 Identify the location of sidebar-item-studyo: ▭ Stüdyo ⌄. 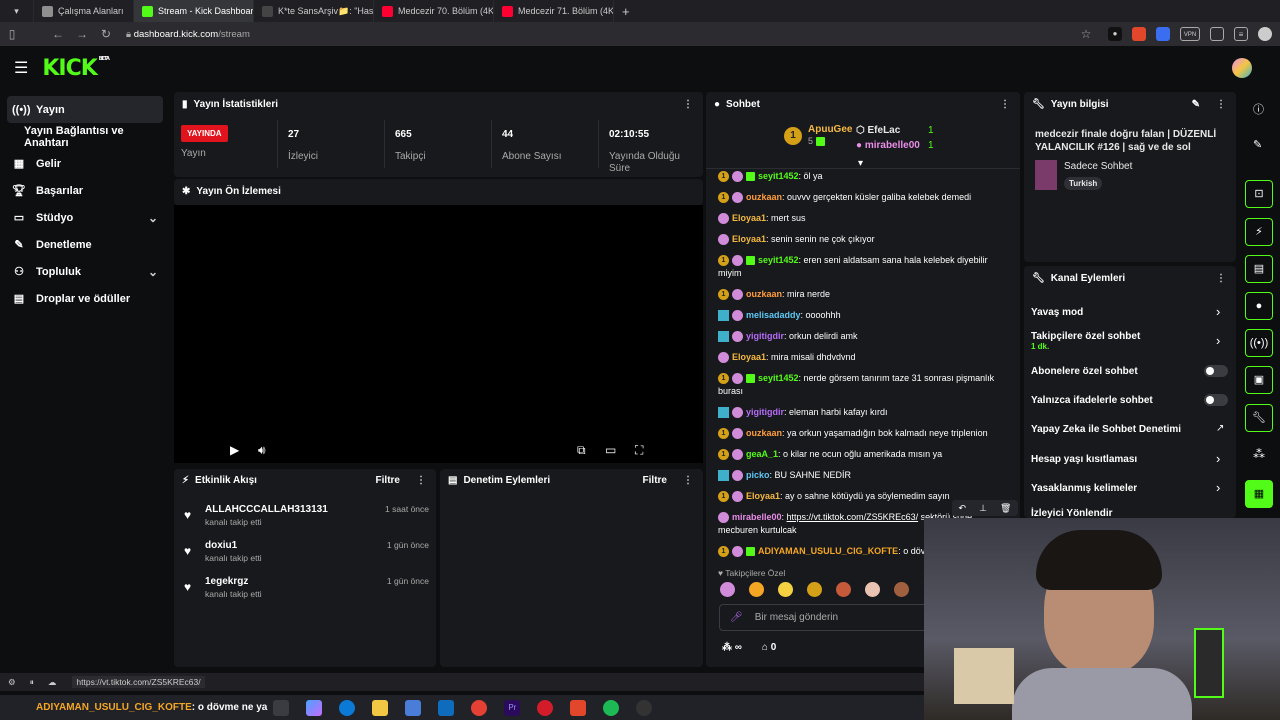
(85, 217).